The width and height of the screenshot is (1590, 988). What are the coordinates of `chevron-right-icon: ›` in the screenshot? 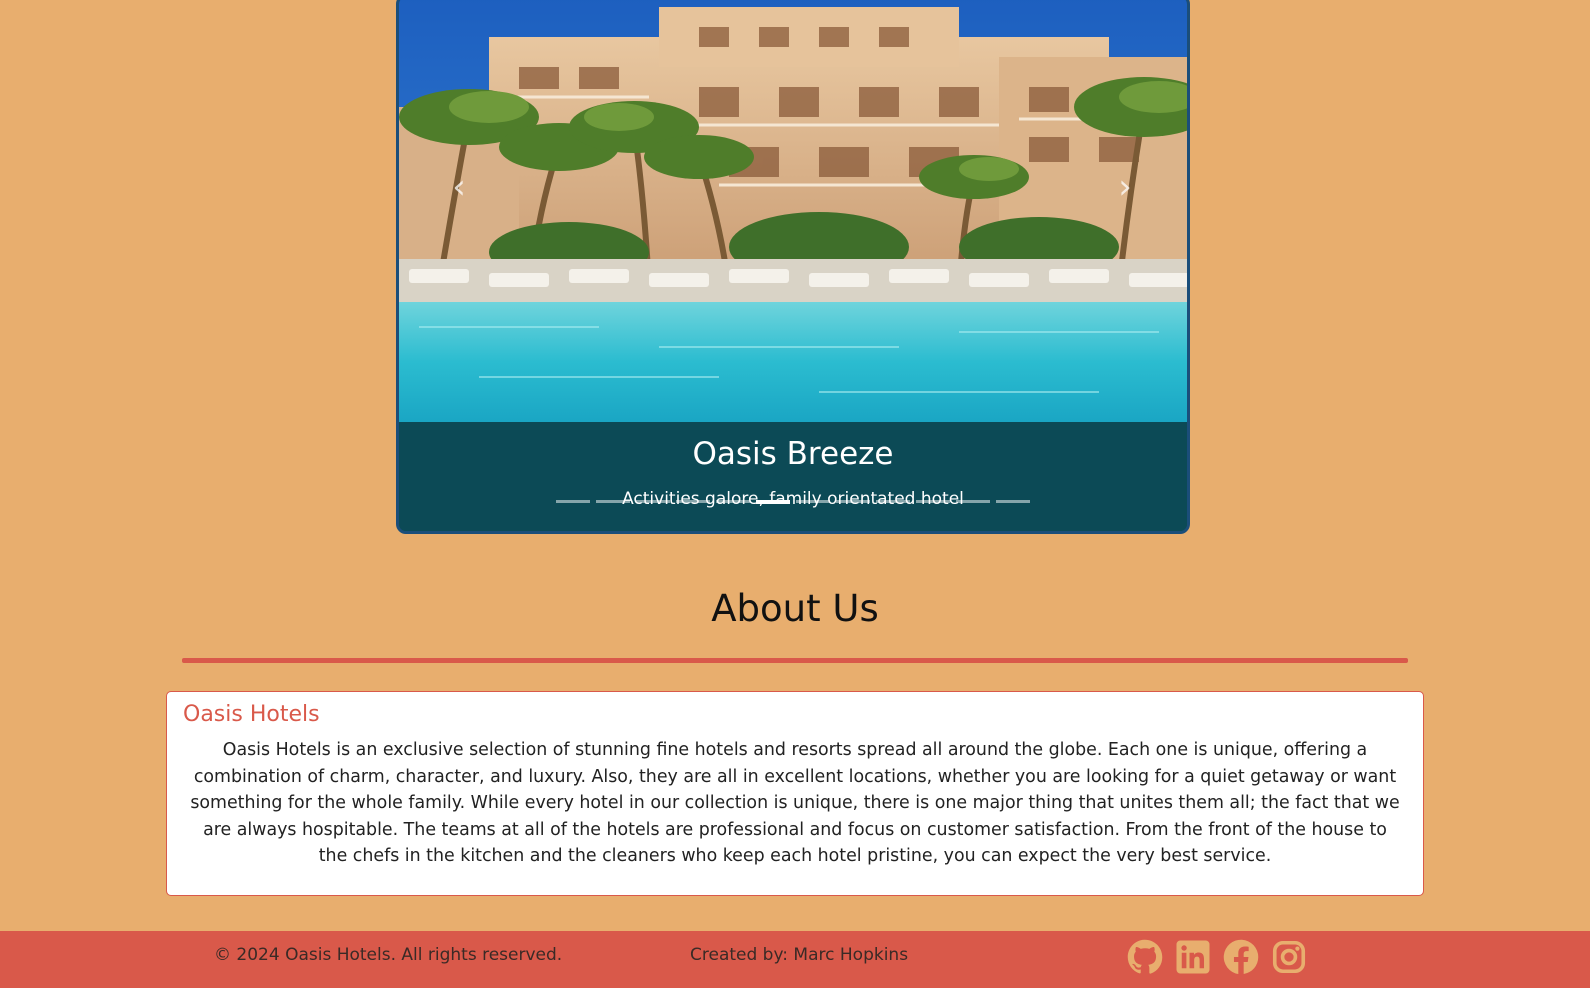 It's located at (1125, 187).